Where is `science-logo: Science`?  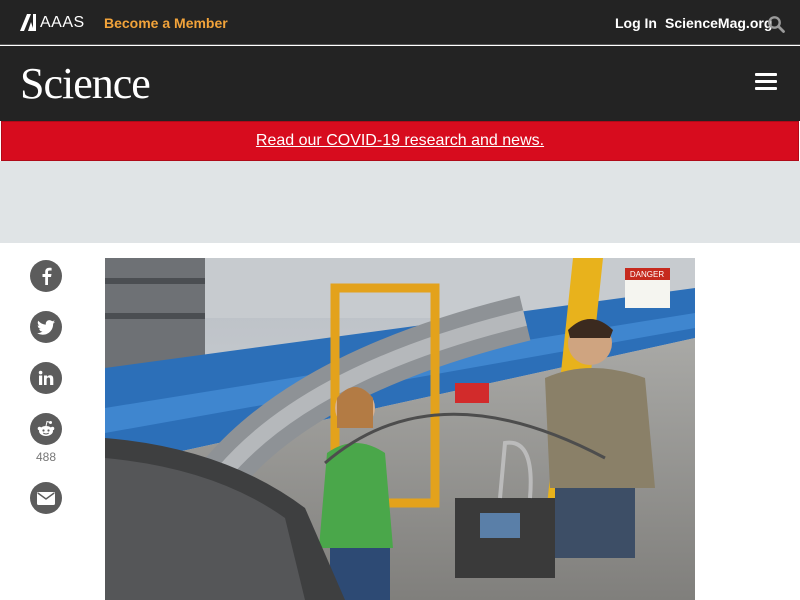
science-logo: Science is located at coordinates (85, 83).